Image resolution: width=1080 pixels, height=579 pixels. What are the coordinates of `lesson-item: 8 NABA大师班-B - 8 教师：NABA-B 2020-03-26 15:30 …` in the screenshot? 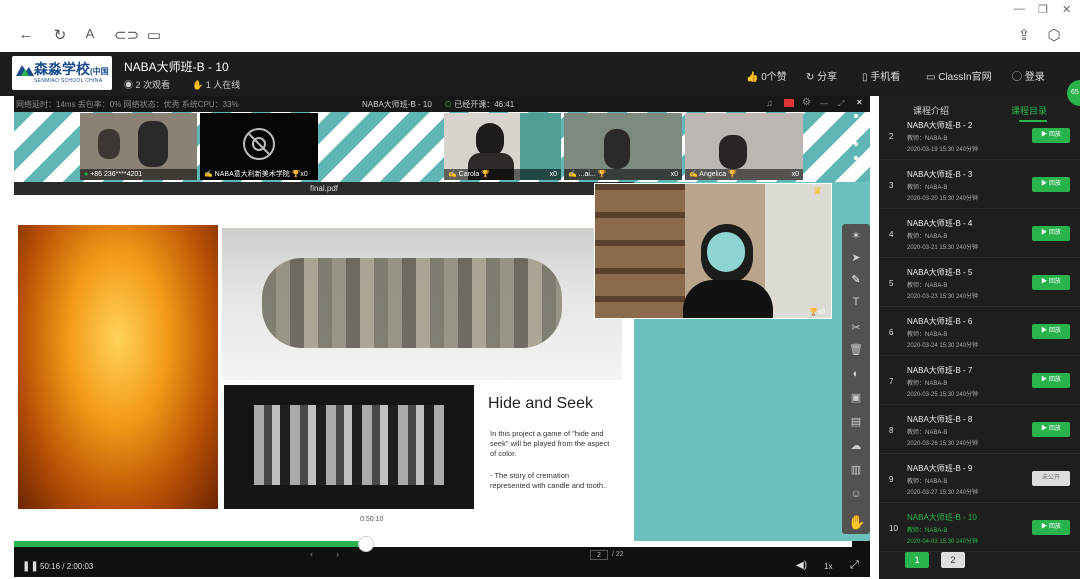 It's located at (979, 431).